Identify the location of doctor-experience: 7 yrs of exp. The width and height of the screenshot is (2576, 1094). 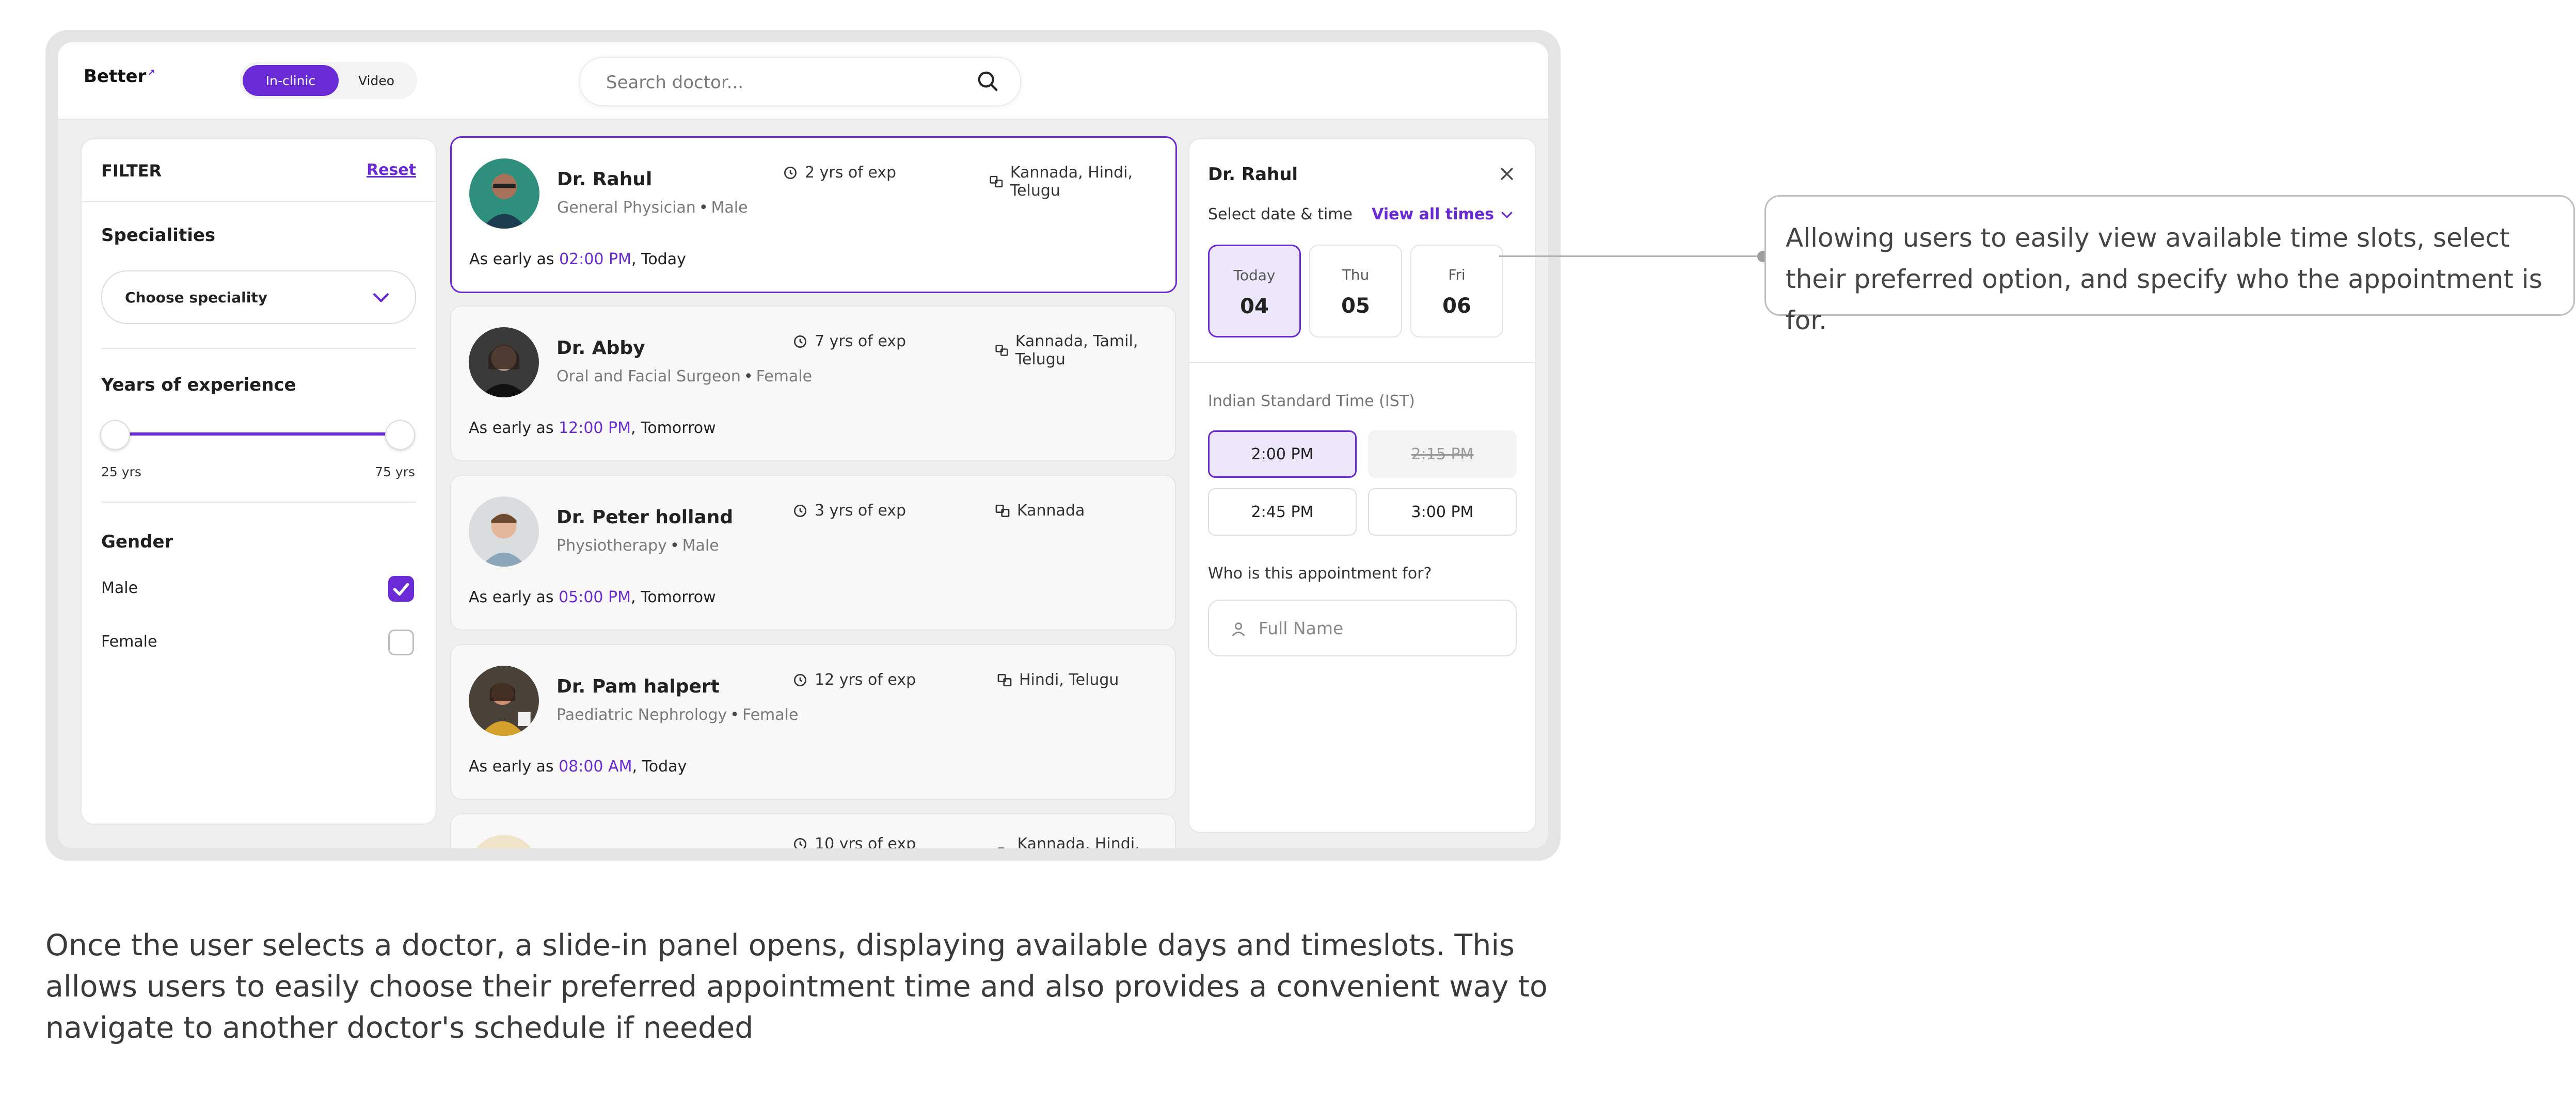
(849, 341).